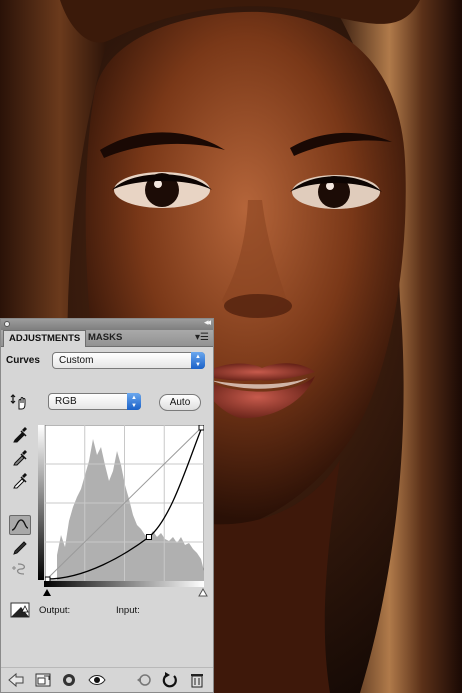 Image resolution: width=462 pixels, height=693 pixels. I want to click on visibility-eye-icon, so click(97, 680).